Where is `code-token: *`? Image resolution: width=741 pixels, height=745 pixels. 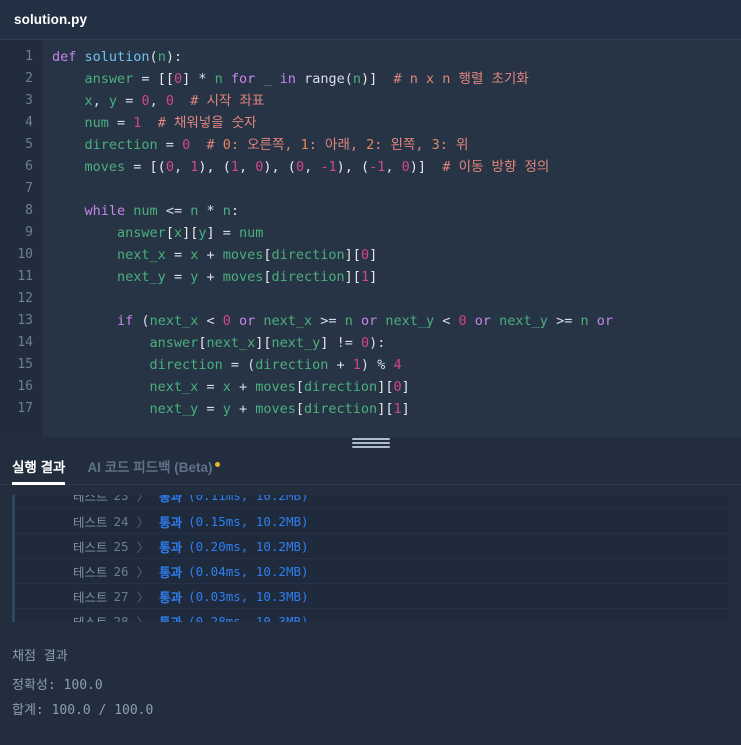 code-token: * is located at coordinates (206, 79).